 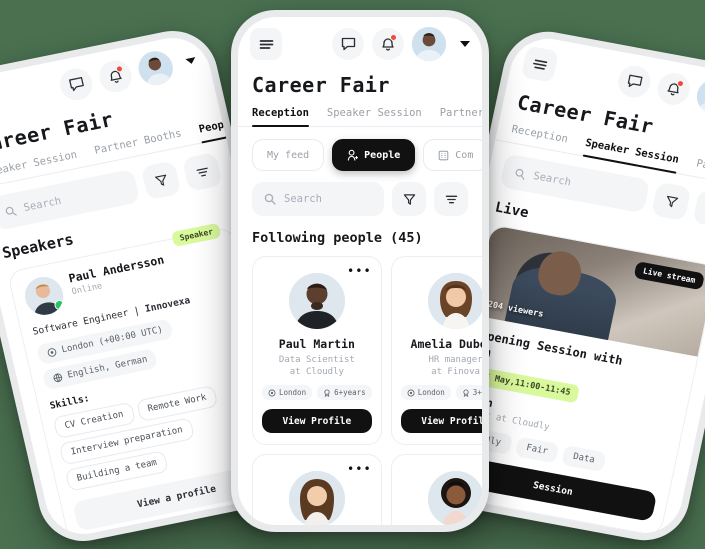 I want to click on page-title: Career Fair, so click(x=321, y=85).